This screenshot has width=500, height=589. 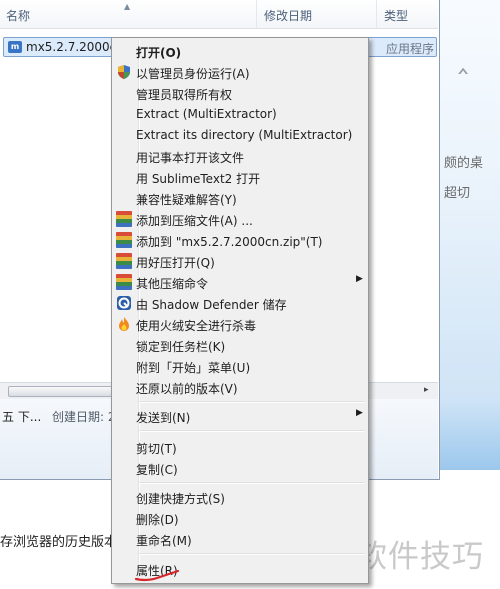 I want to click on menu-item-create-shortcut: 创建快捷方式(S), so click(x=240, y=497).